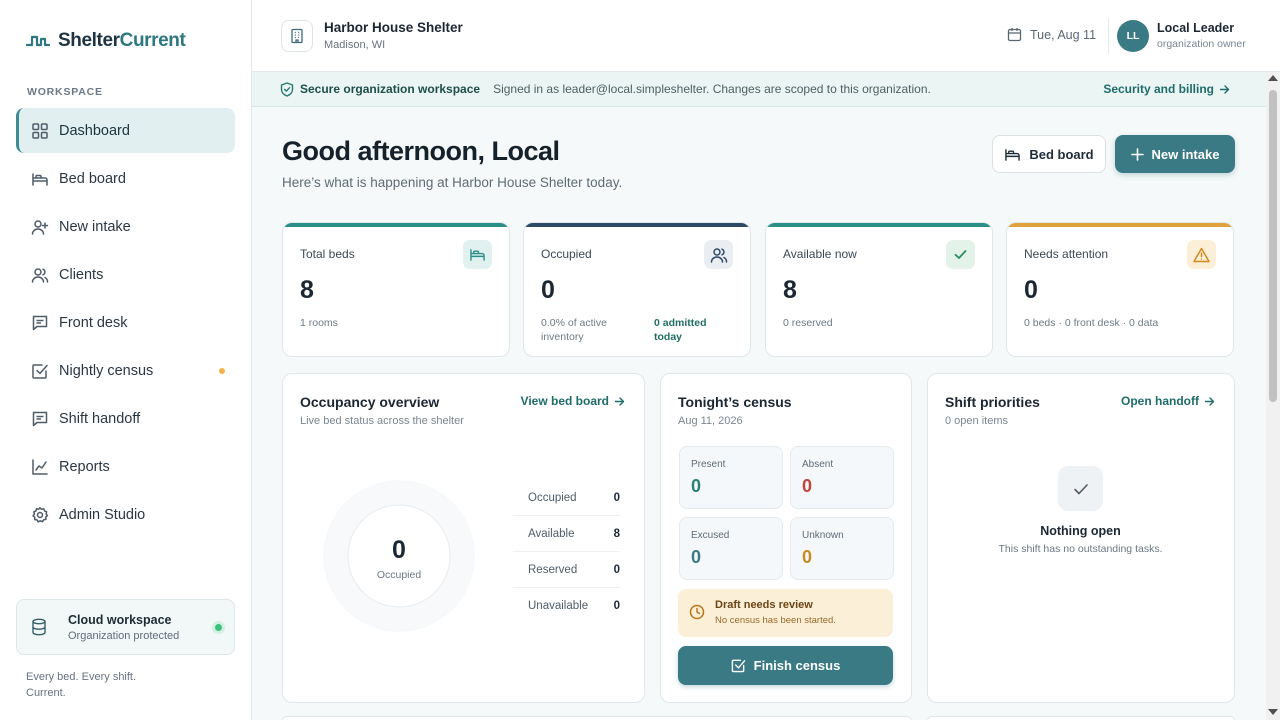  Describe the element at coordinates (1066, 254) in the screenshot. I see `stat-label: Needs attention` at that location.